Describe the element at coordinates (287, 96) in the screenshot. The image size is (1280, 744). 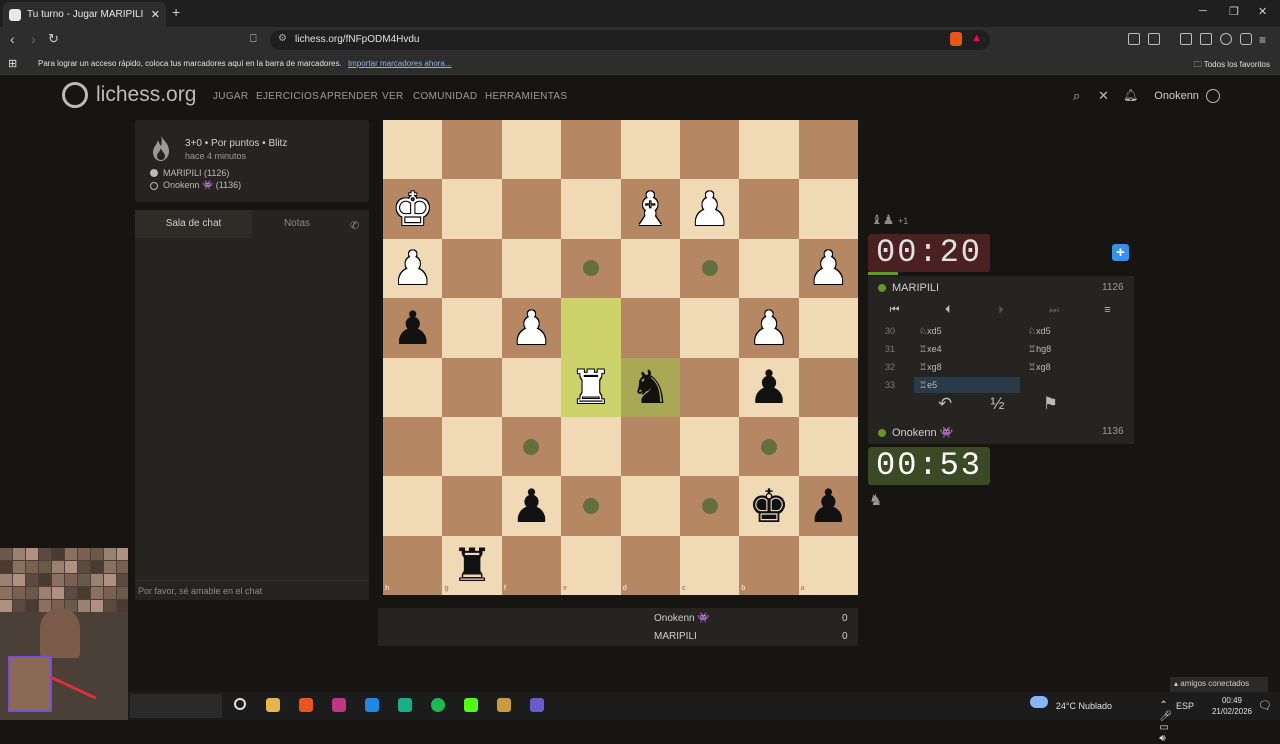
I see `menu-ejercicios: EJERCICIOS` at that location.